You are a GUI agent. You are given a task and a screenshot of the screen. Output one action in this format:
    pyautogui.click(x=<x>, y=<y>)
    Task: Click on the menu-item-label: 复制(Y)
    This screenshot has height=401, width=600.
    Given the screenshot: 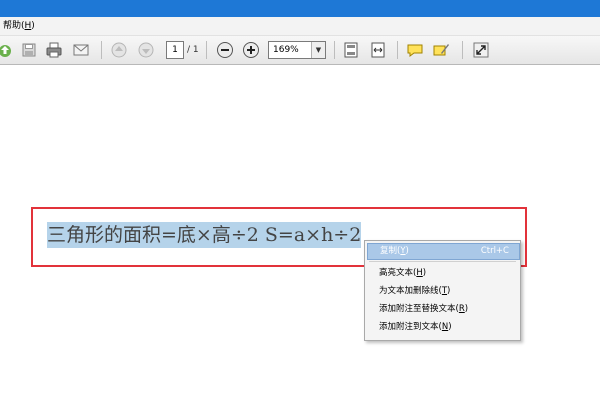 What is the action you would take?
    pyautogui.click(x=394, y=251)
    